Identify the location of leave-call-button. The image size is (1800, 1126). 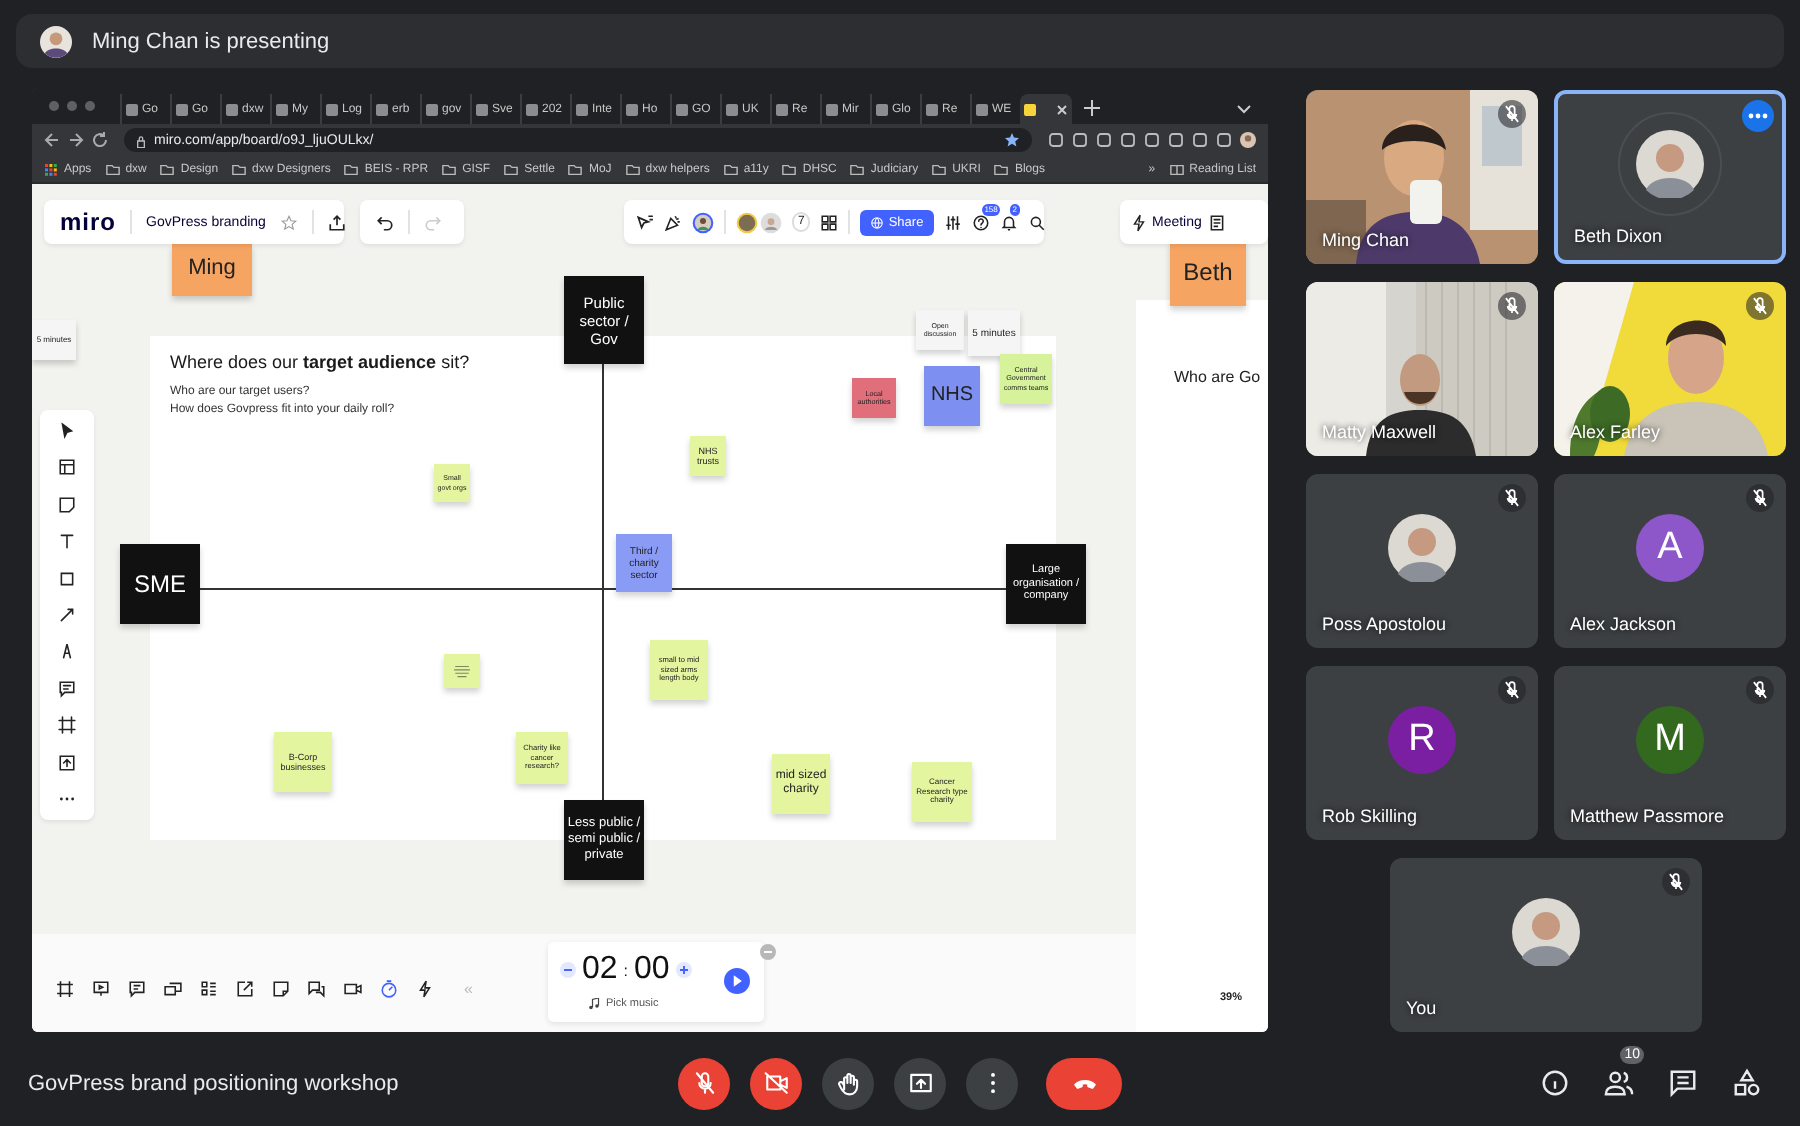
(1084, 1083).